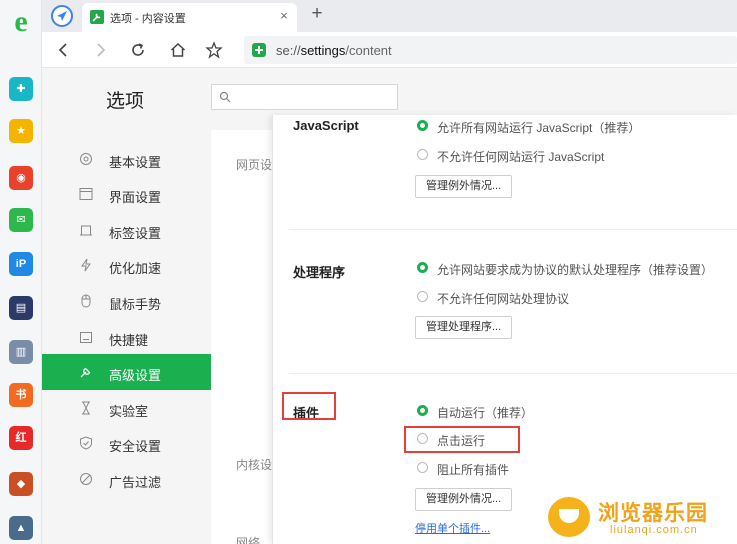 The height and width of the screenshot is (544, 737). I want to click on game-app-icon: ◆, so click(21, 484).